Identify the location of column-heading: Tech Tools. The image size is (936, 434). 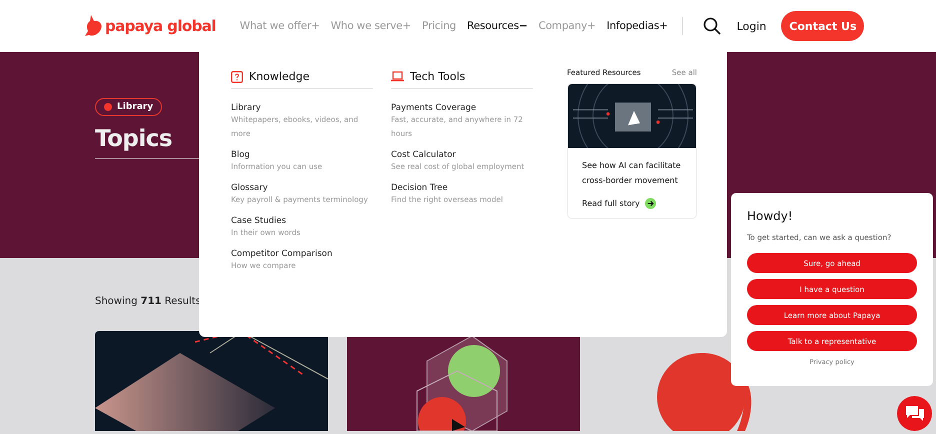
(438, 76).